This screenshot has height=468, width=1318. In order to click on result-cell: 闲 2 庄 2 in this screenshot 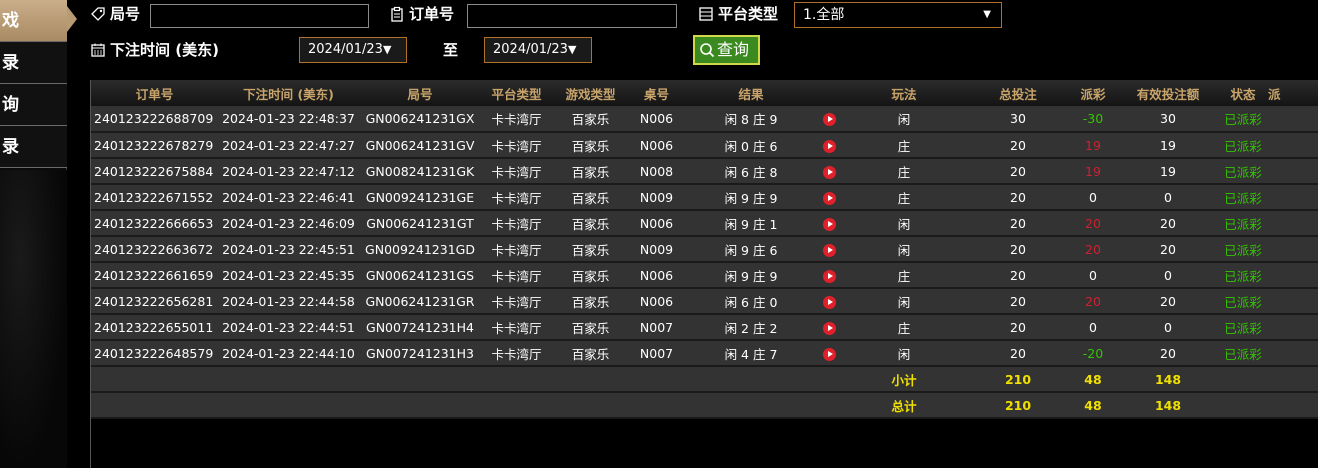, I will do `click(751, 328)`.